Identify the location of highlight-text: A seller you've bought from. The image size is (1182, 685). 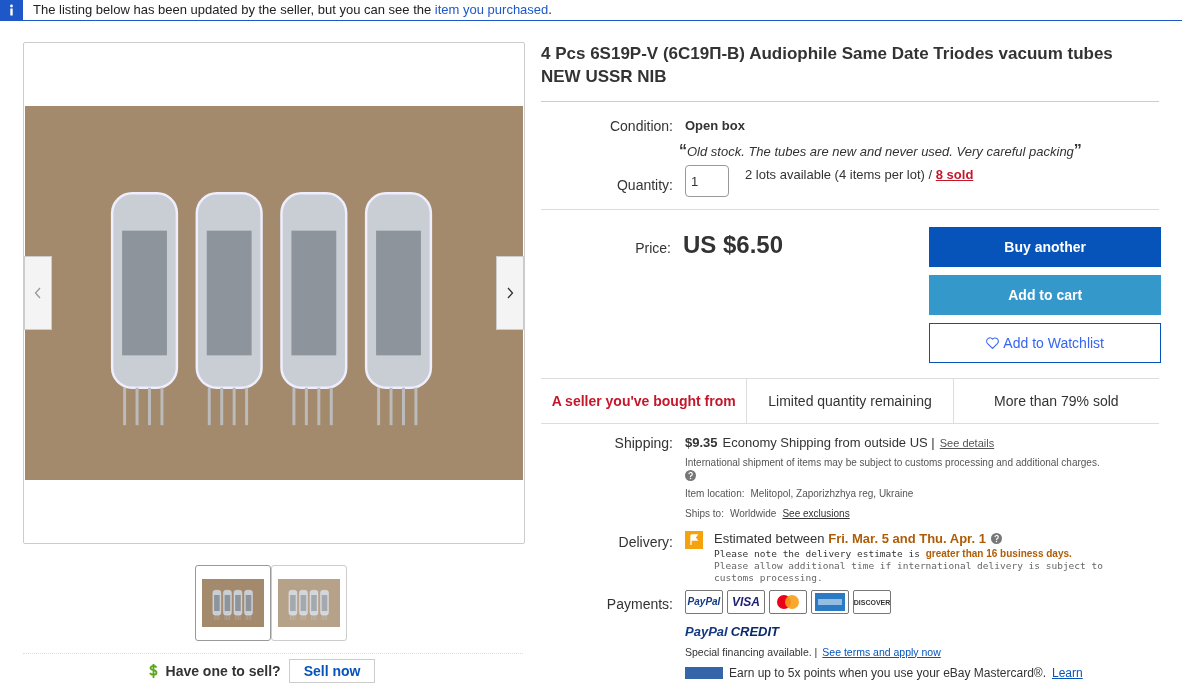
(643, 401).